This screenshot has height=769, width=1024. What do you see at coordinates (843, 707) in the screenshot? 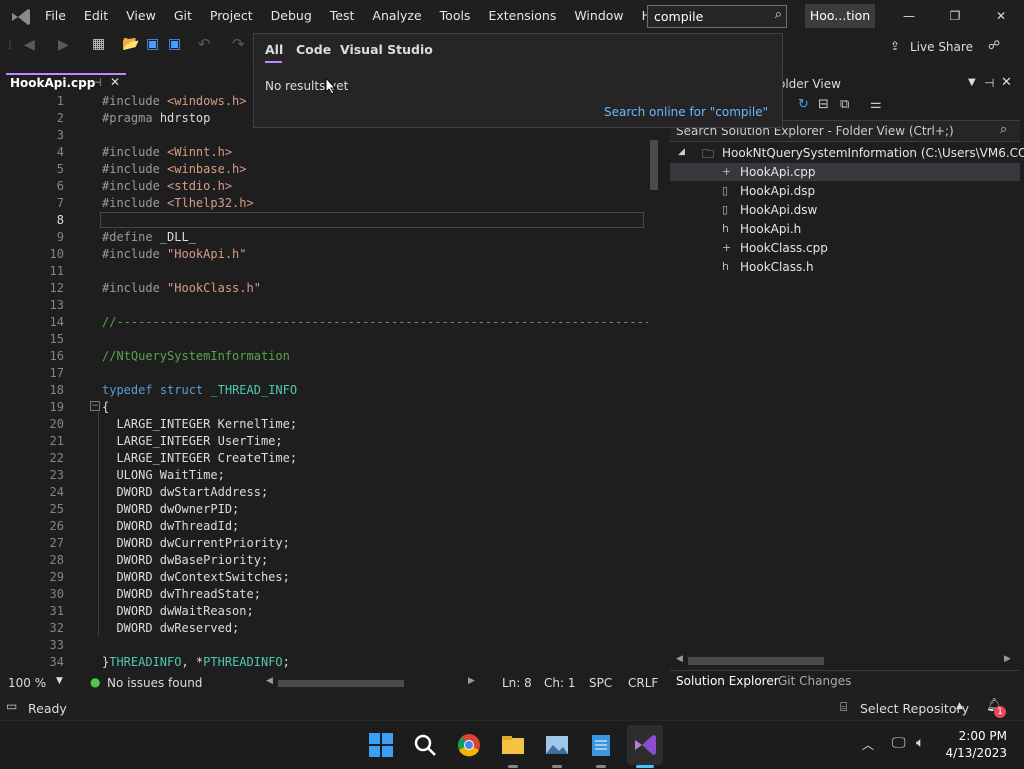
I see `repository-icon: ⌸` at bounding box center [843, 707].